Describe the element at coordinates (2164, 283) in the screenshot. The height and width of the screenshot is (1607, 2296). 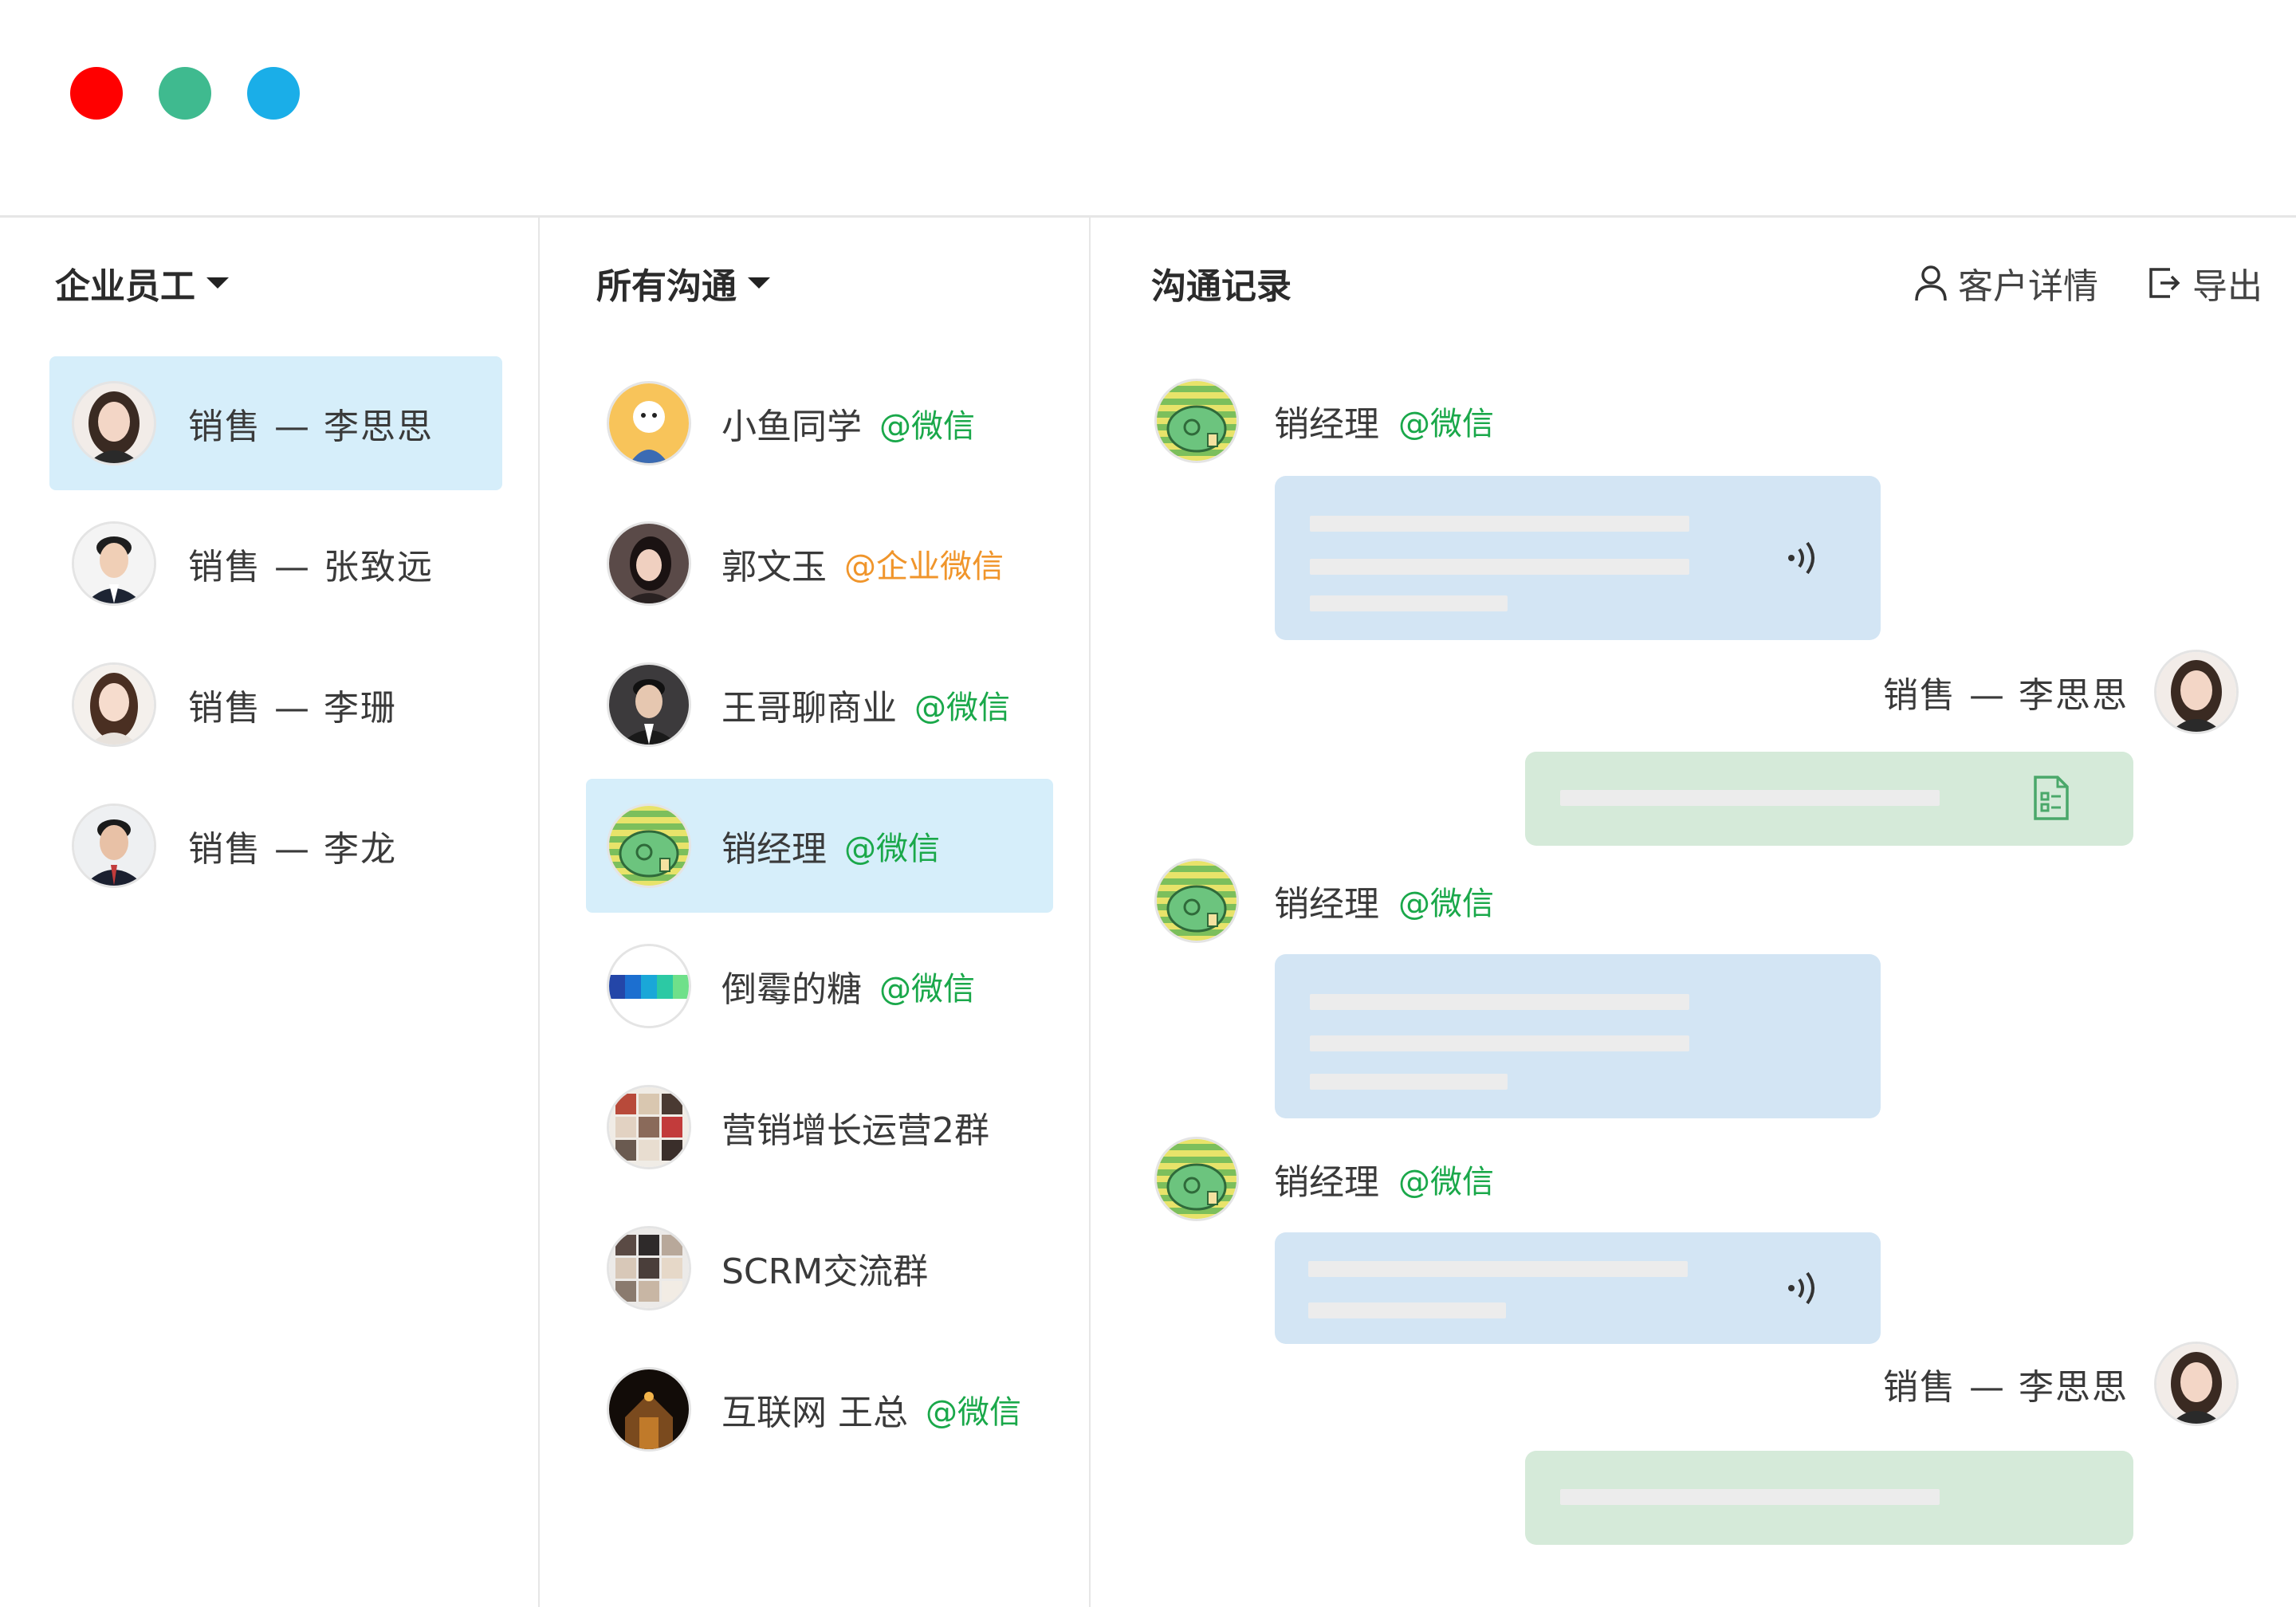
I see `export-icon` at that location.